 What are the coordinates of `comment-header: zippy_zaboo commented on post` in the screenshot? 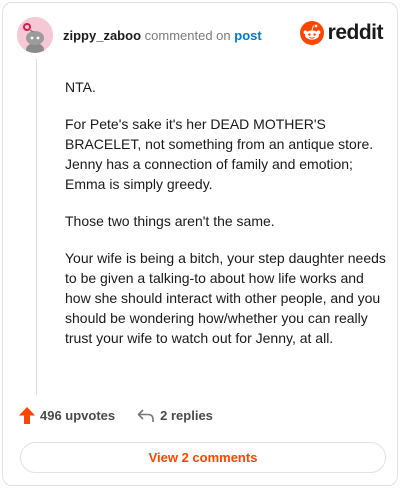 It's located at (139, 35).